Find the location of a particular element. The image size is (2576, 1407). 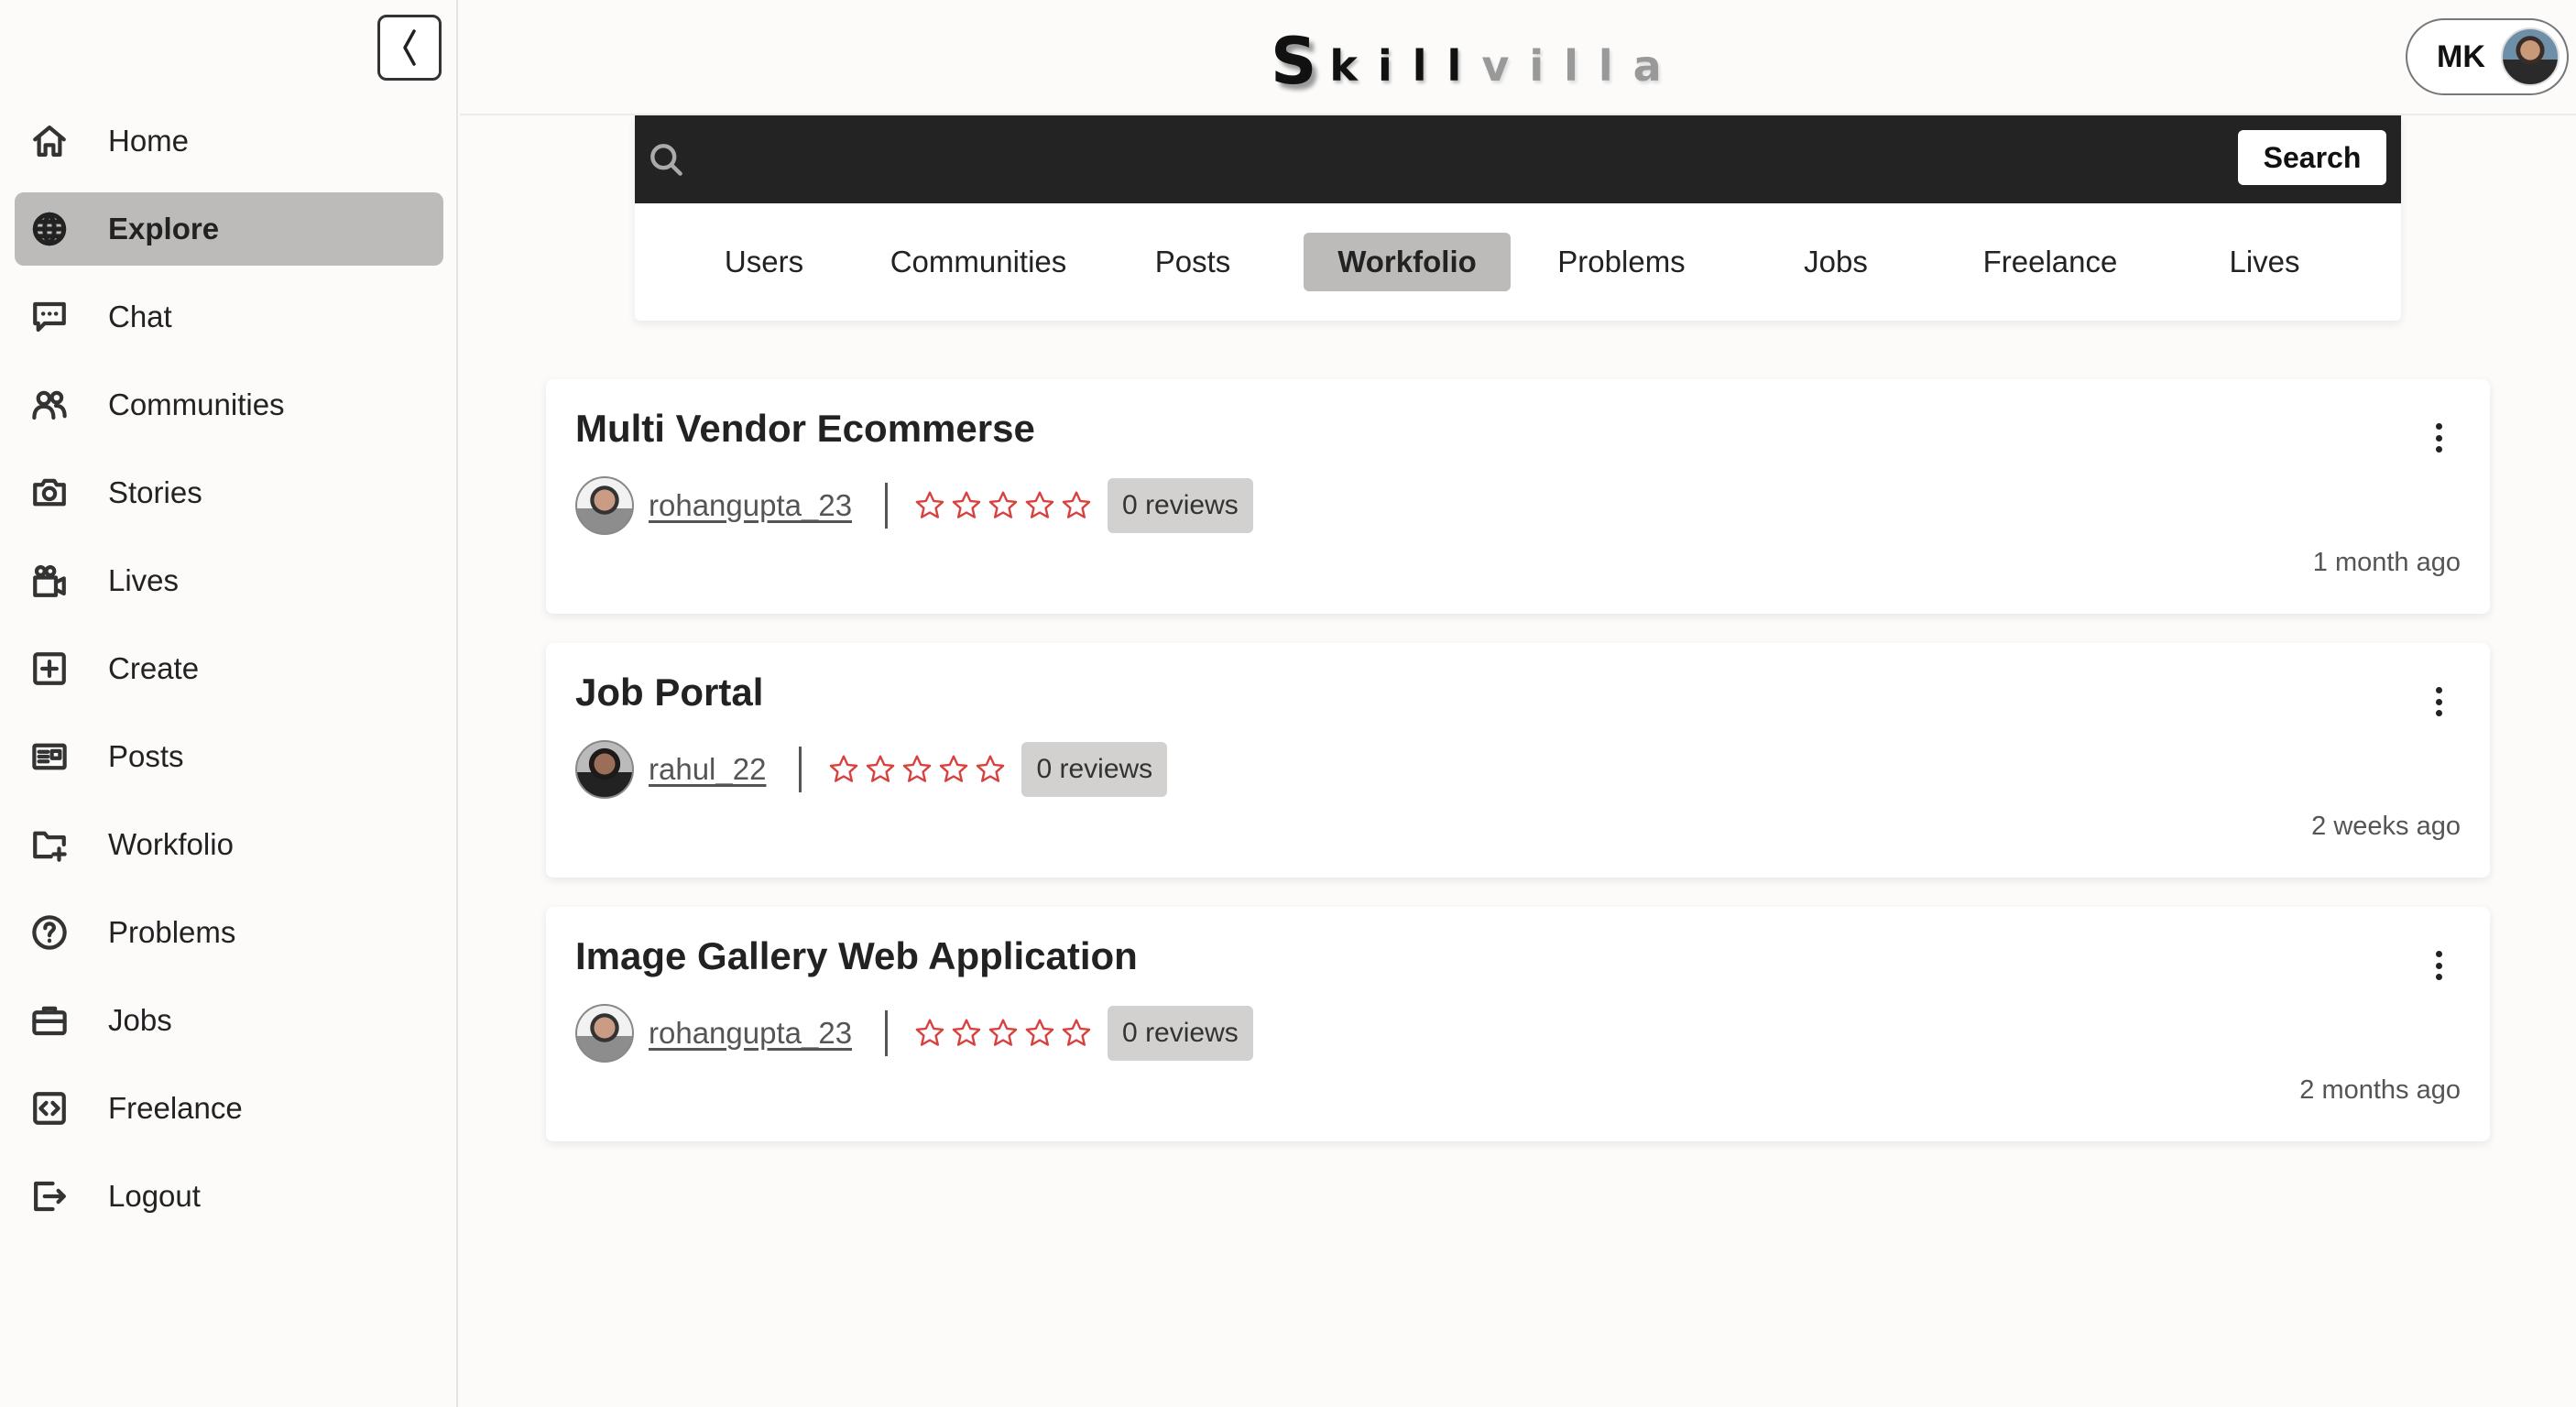

logo-initial: S is located at coordinates (1294, 61).